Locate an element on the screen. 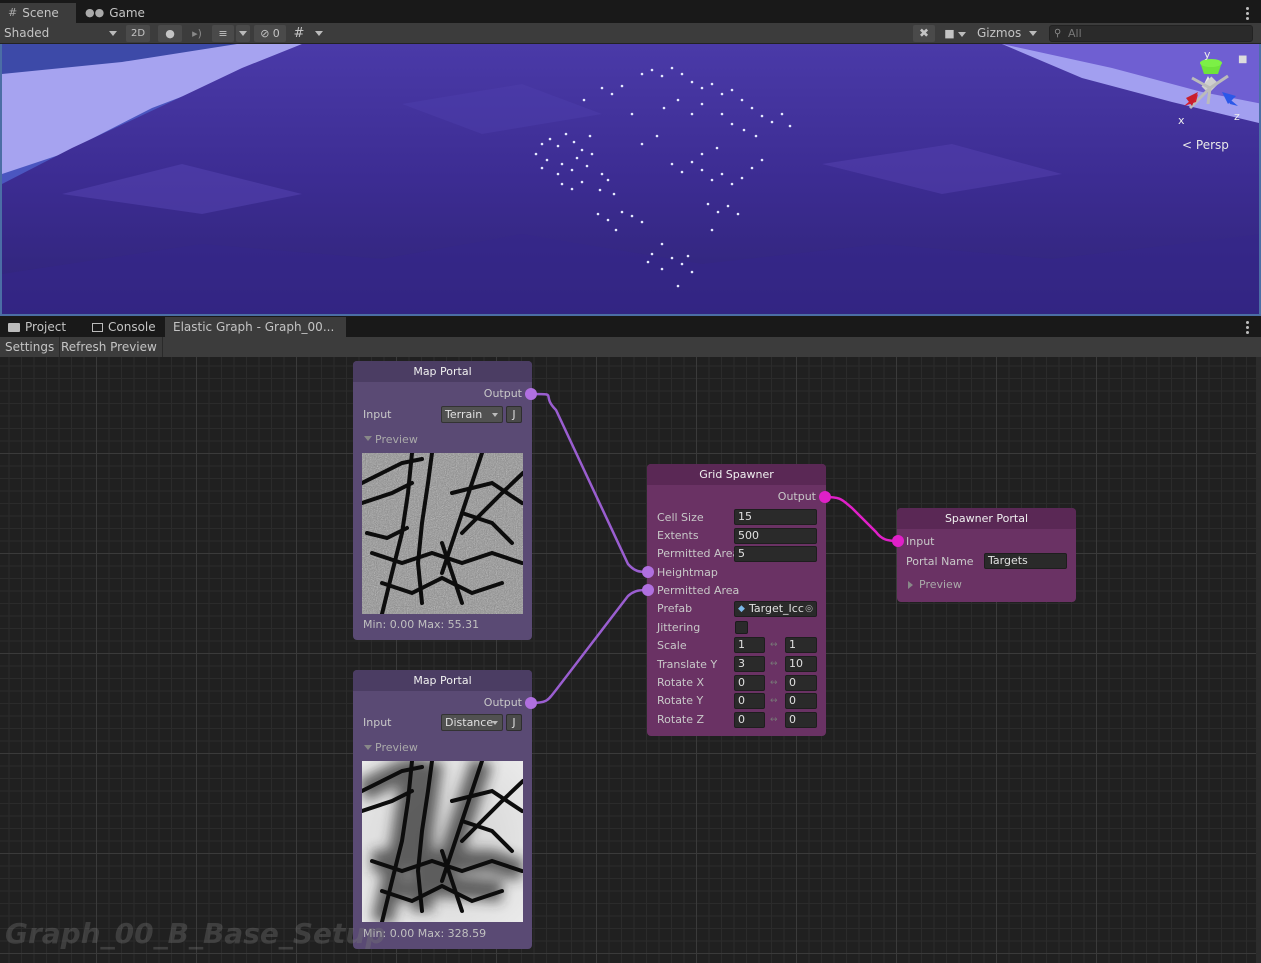 This screenshot has width=1261, height=963. scale-label: Scale is located at coordinates (672, 645).